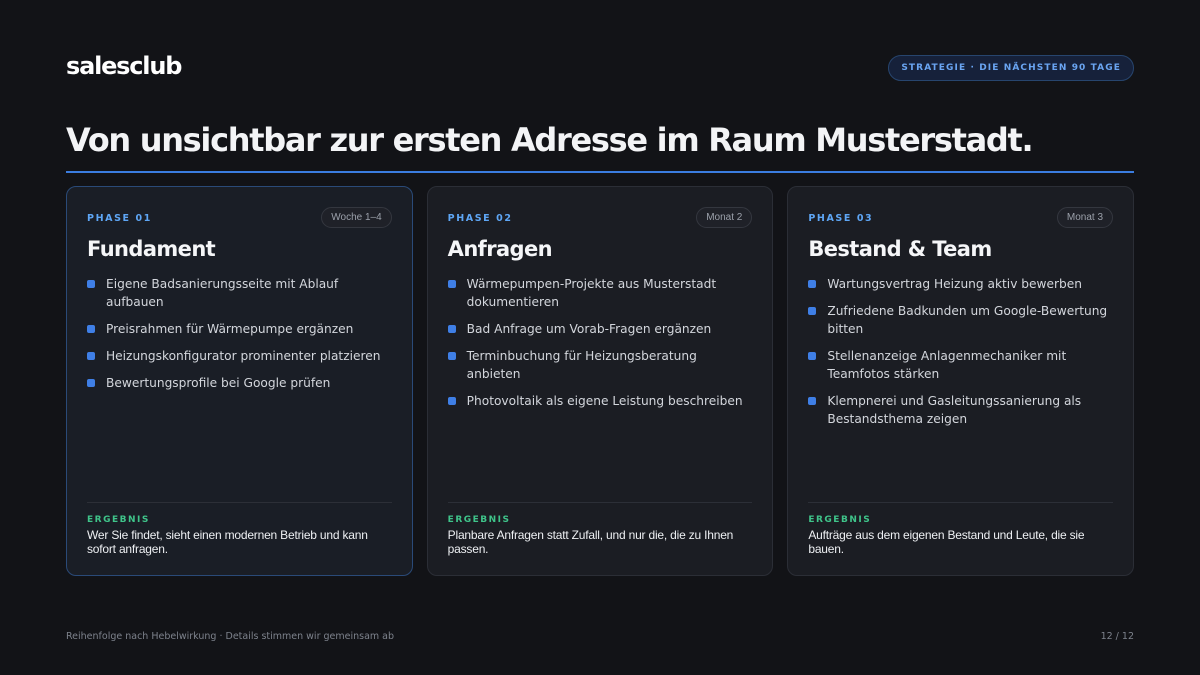  Describe the element at coordinates (151, 249) in the screenshot. I see `phase-title: Fundament` at that location.